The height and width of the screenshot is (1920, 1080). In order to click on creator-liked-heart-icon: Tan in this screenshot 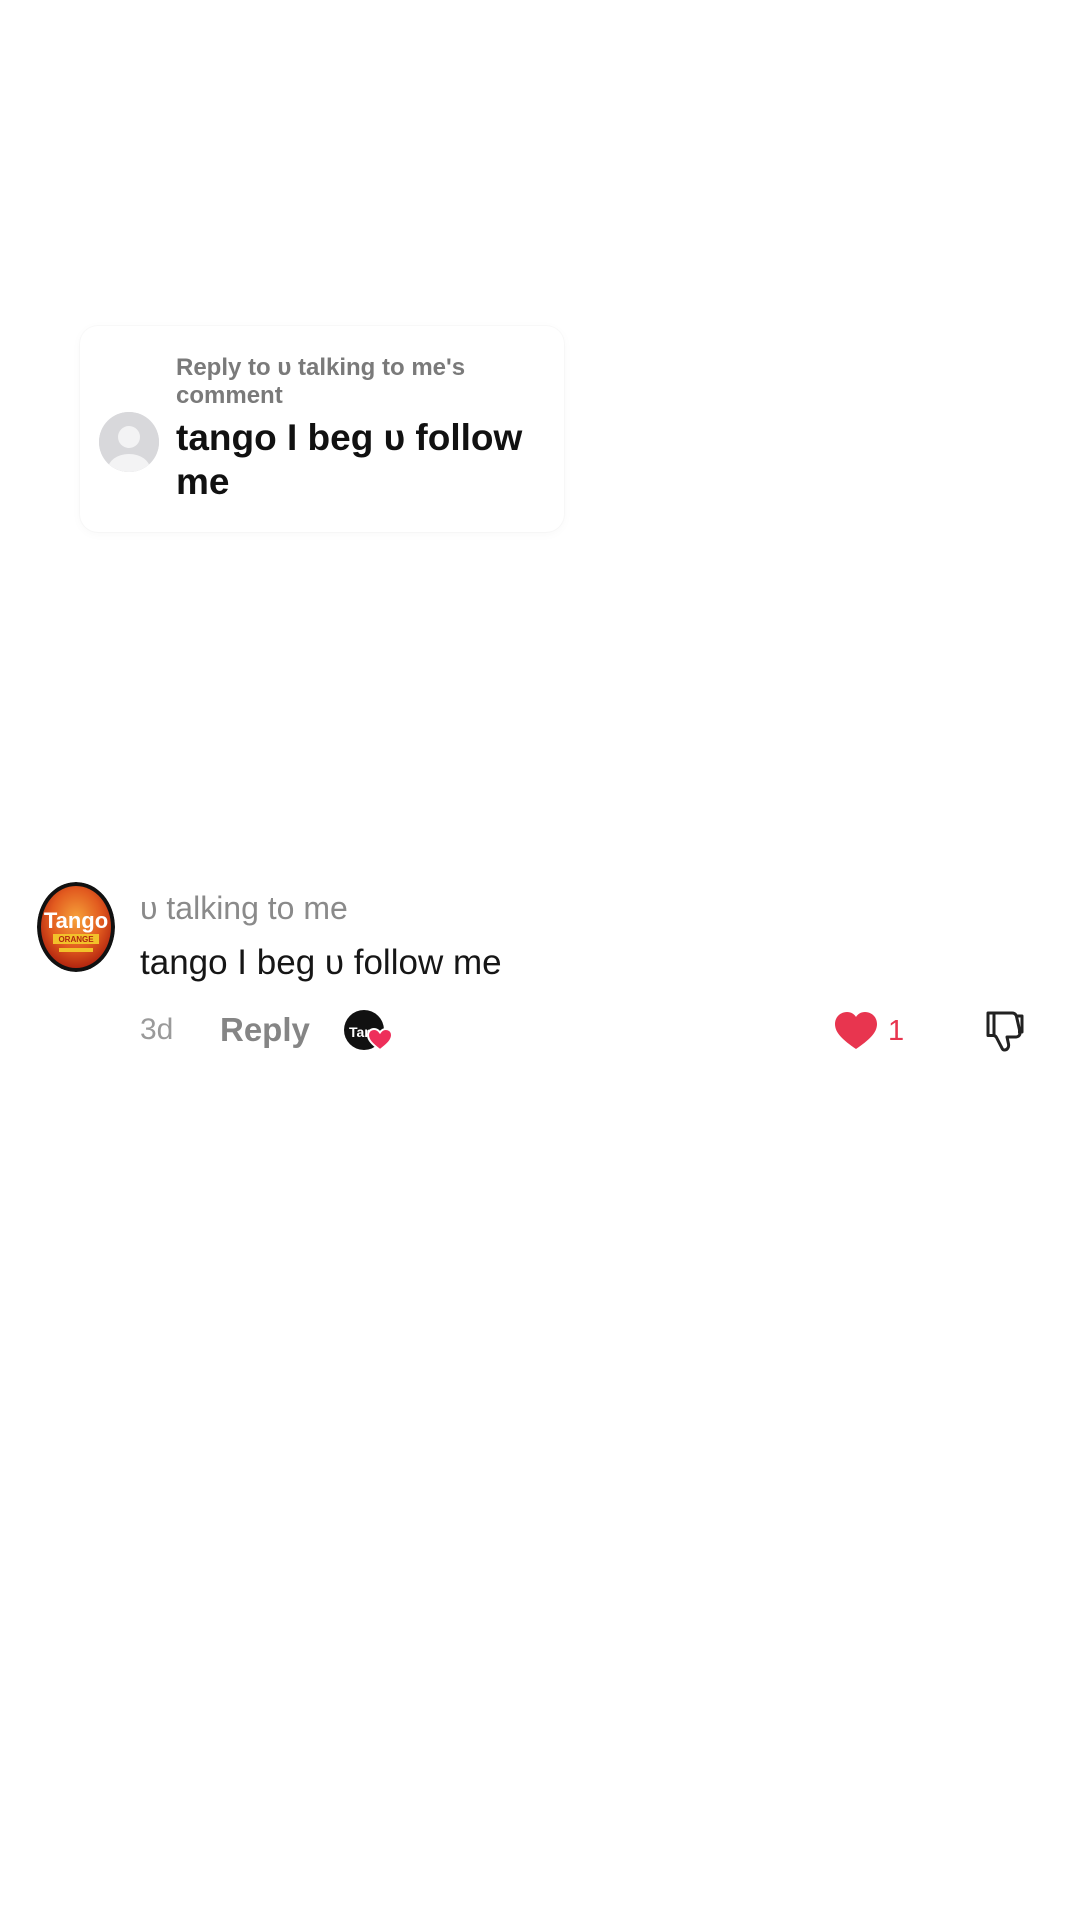, I will do `click(369, 1031)`.